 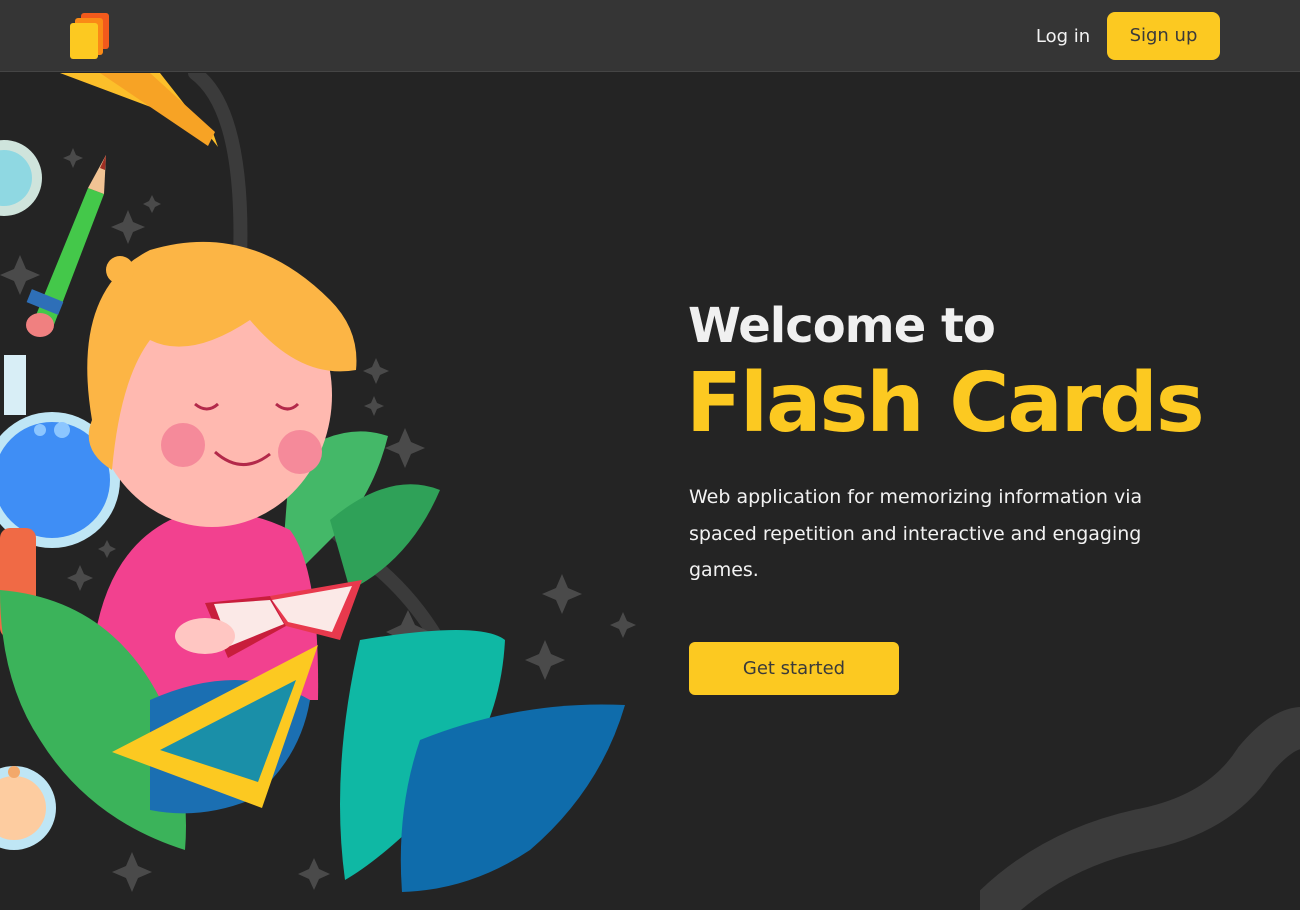 I want to click on stacked-cards-icon, so click(x=90, y=36).